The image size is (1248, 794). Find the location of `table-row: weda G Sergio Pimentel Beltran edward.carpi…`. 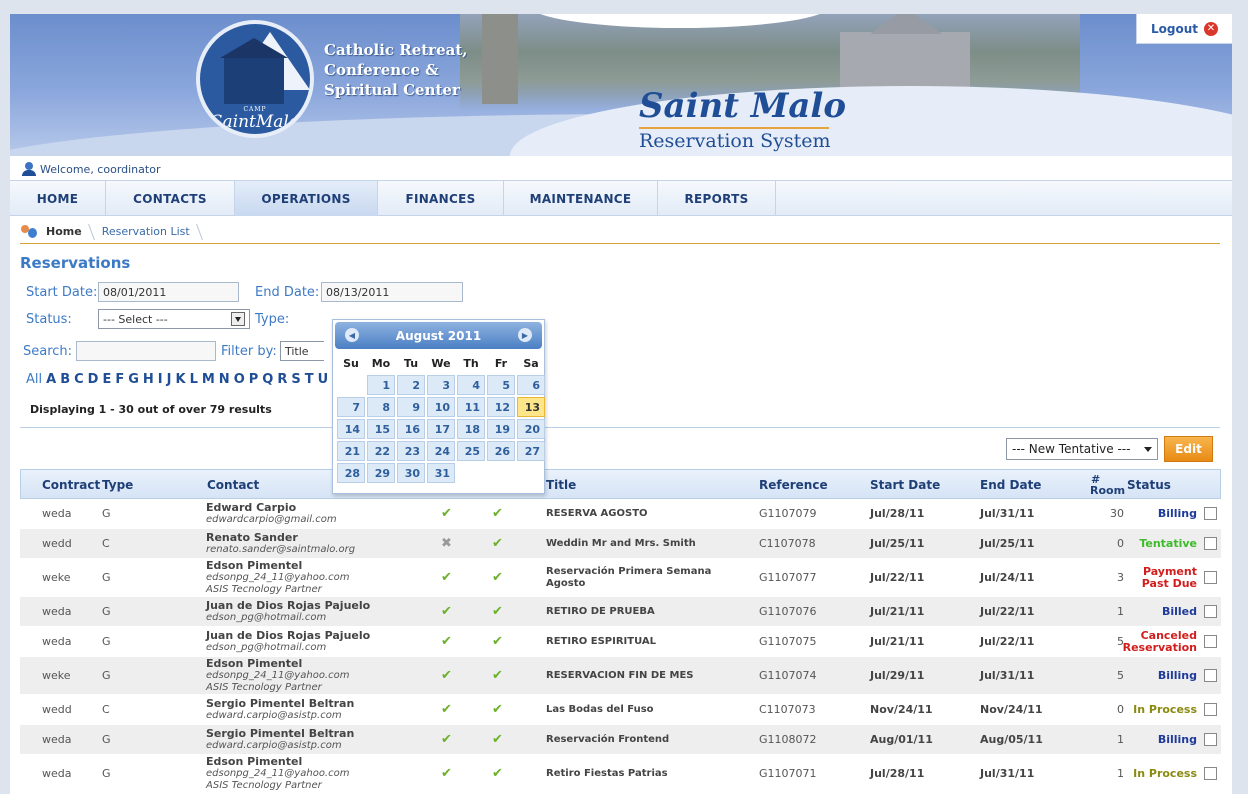

table-row: weda G Sergio Pimentel Beltran edward.carpi… is located at coordinates (620, 740).